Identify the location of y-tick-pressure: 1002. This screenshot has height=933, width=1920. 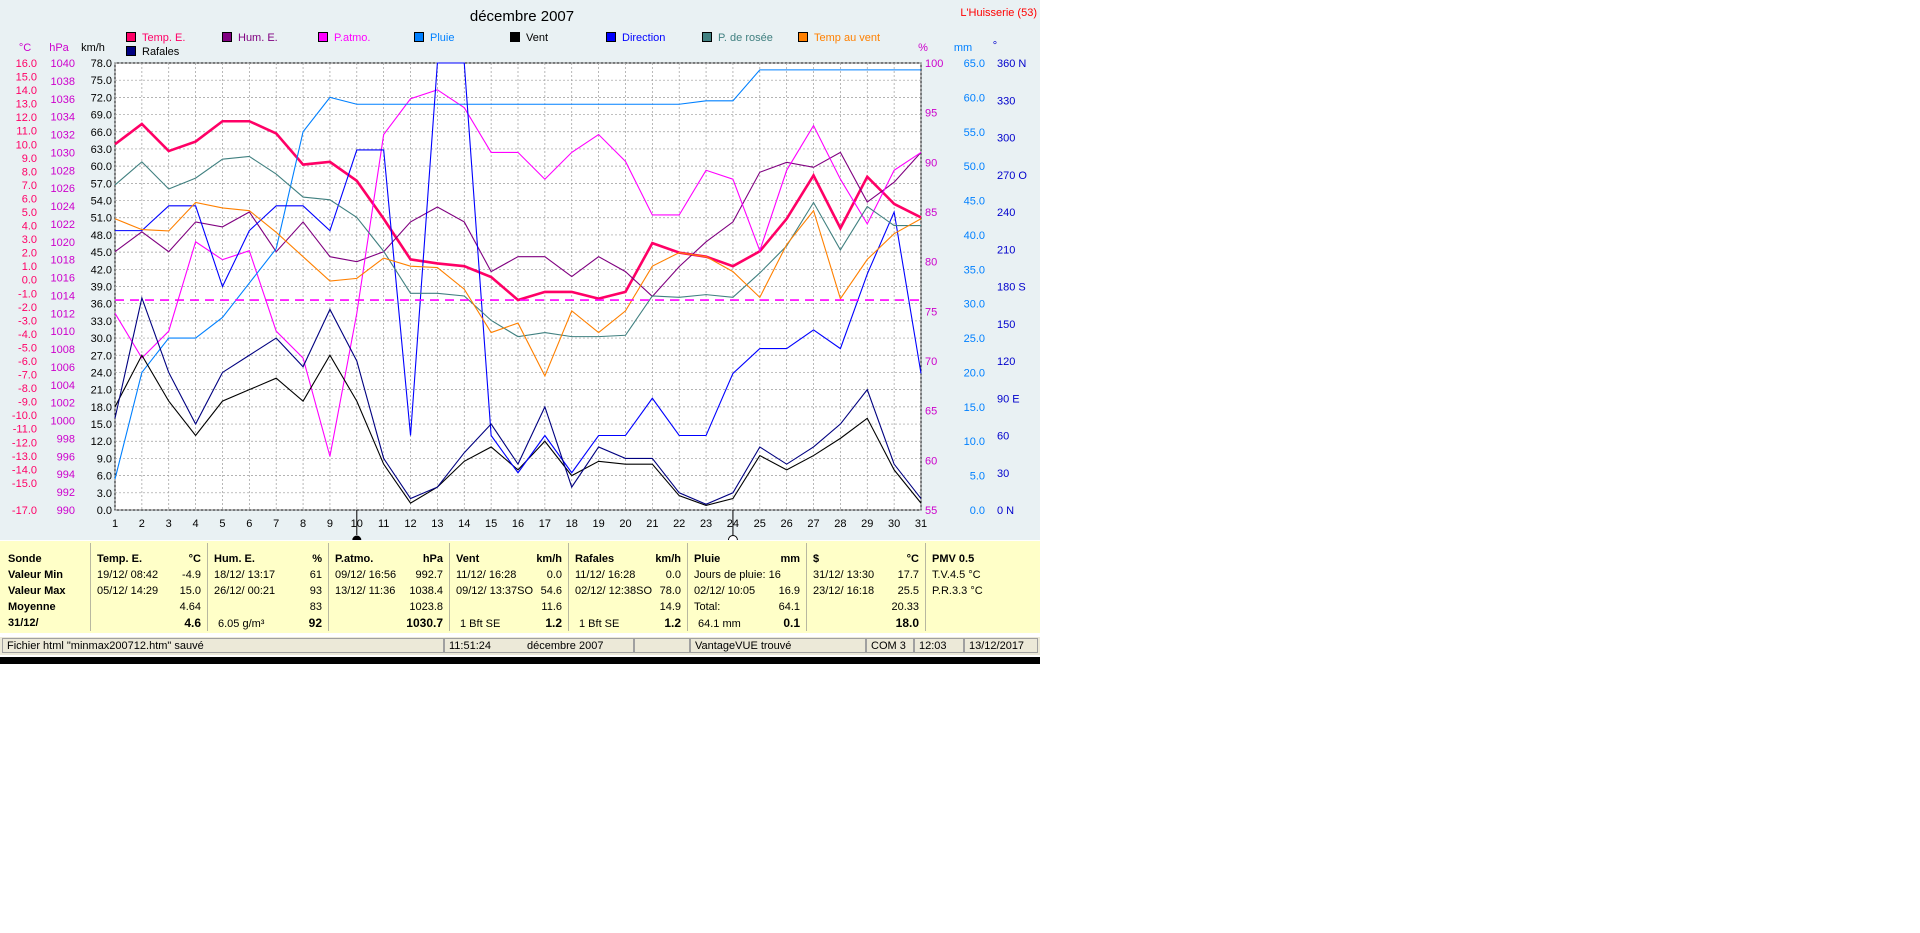
(63, 404).